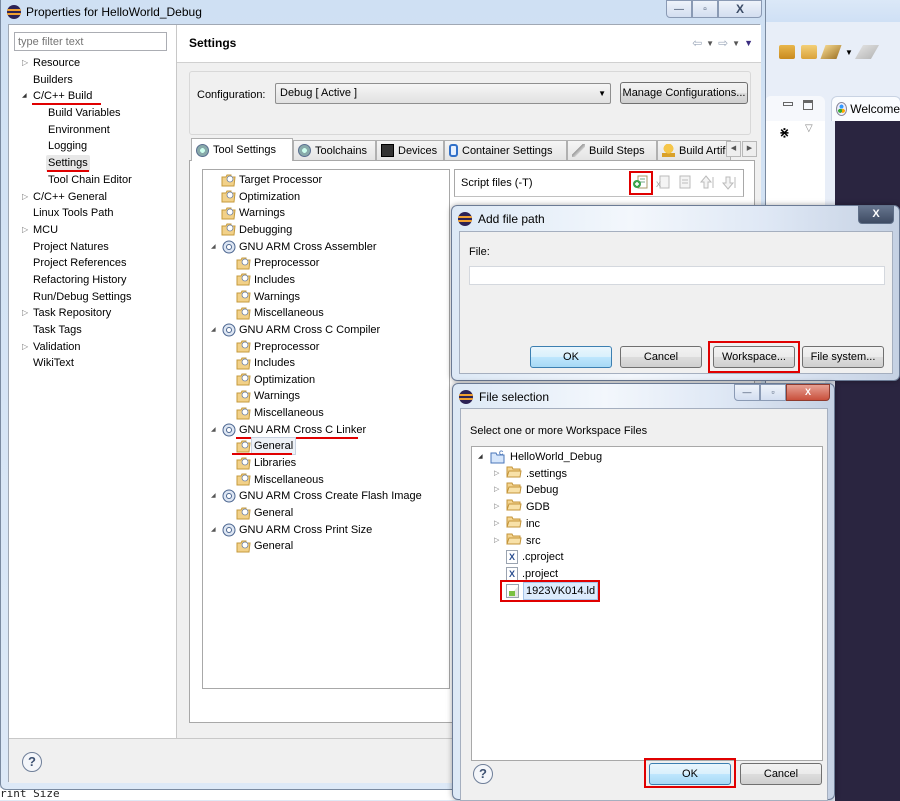 The height and width of the screenshot is (801, 900). What do you see at coordinates (271, 180) in the screenshot?
I see `option-node: Target Processor` at bounding box center [271, 180].